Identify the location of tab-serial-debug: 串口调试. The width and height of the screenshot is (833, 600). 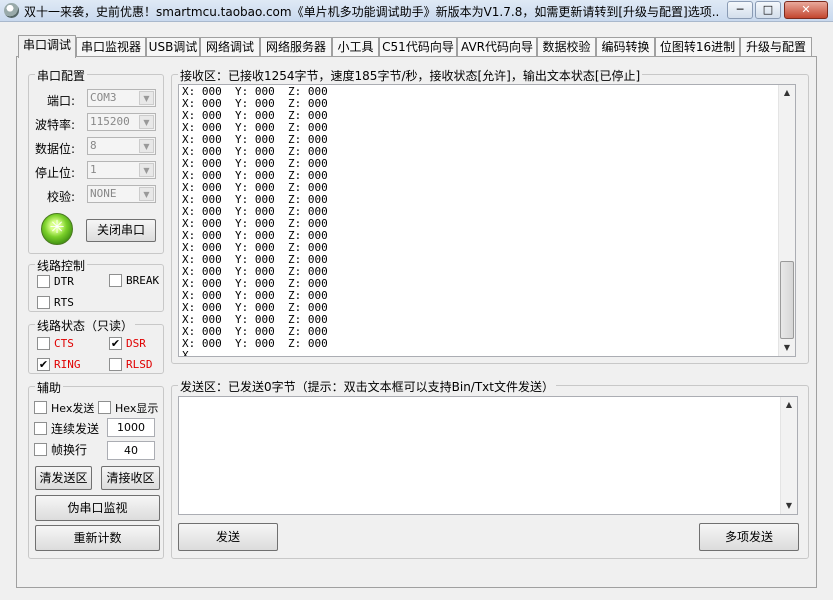
(47, 46).